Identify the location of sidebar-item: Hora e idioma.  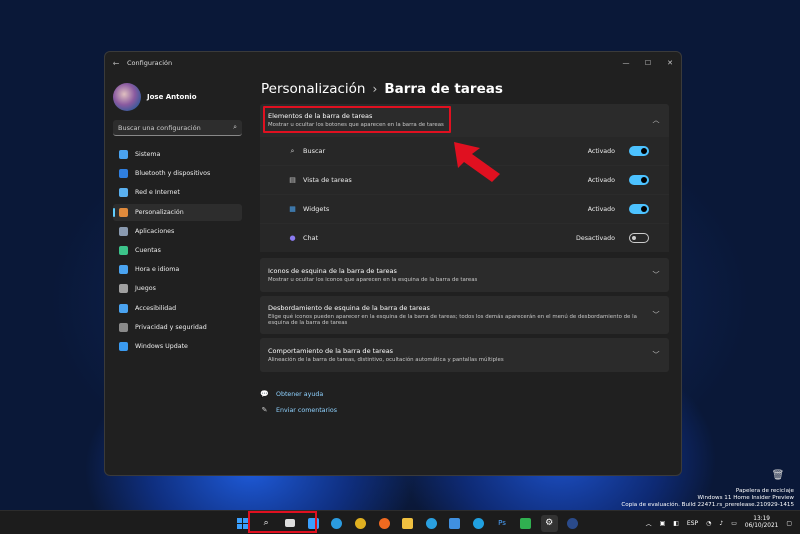
(177, 269).